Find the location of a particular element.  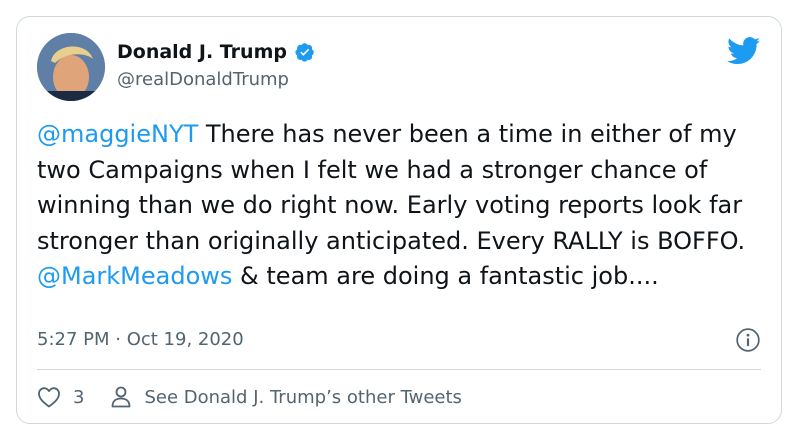

avatar-image is located at coordinates (71, 67).